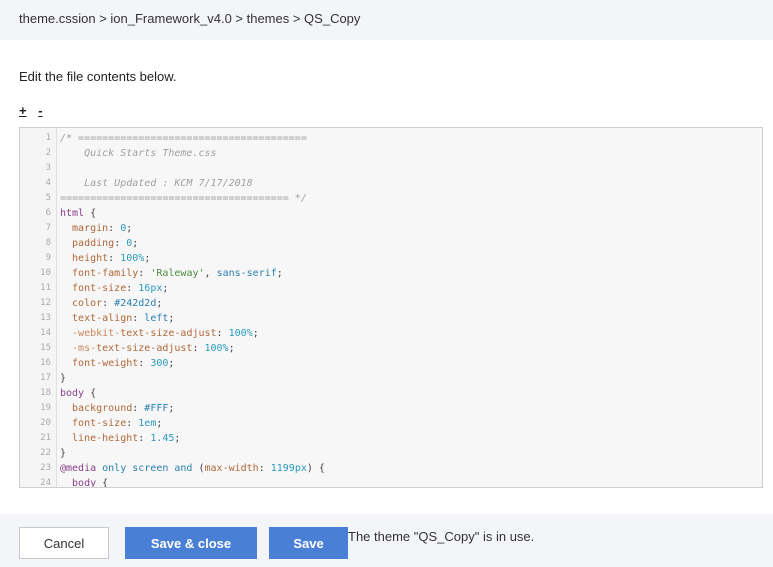  I want to click on line-number: 9, so click(48, 258).